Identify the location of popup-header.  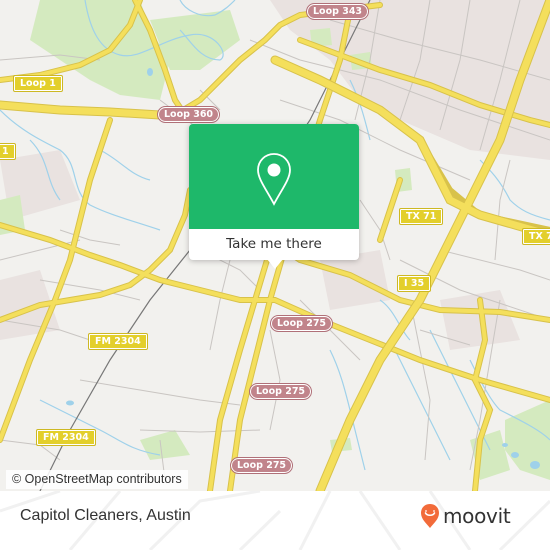
(274, 176).